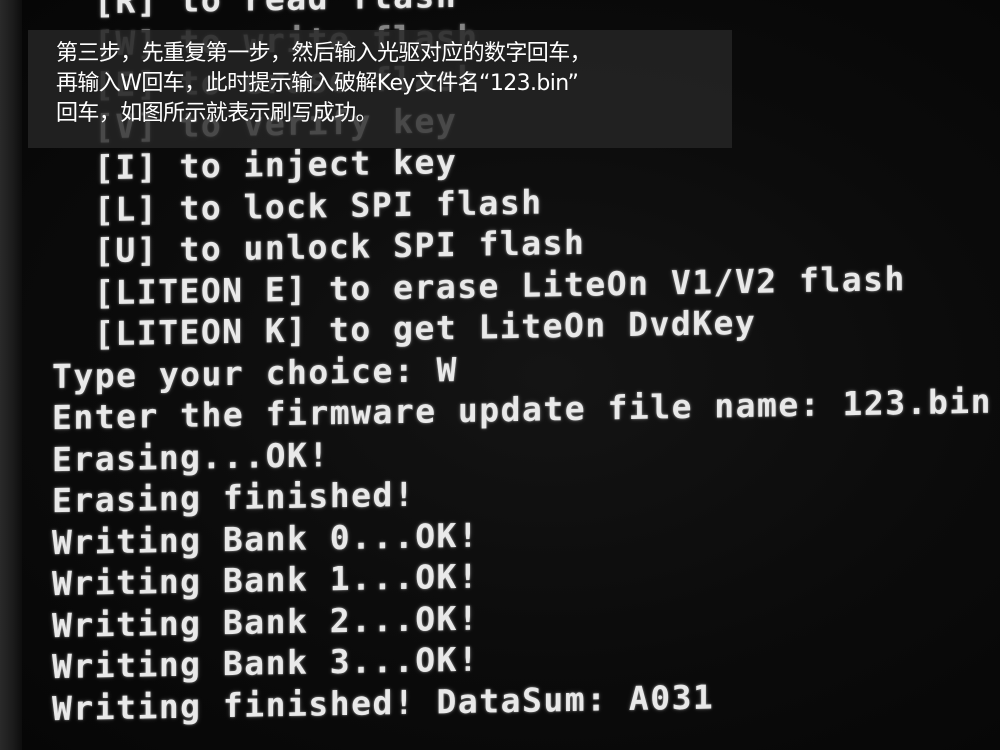  Describe the element at coordinates (317, 83) in the screenshot. I see `caption-line: 再输入W回车，此时提示输入破解Key文件名“123.bin”` at that location.